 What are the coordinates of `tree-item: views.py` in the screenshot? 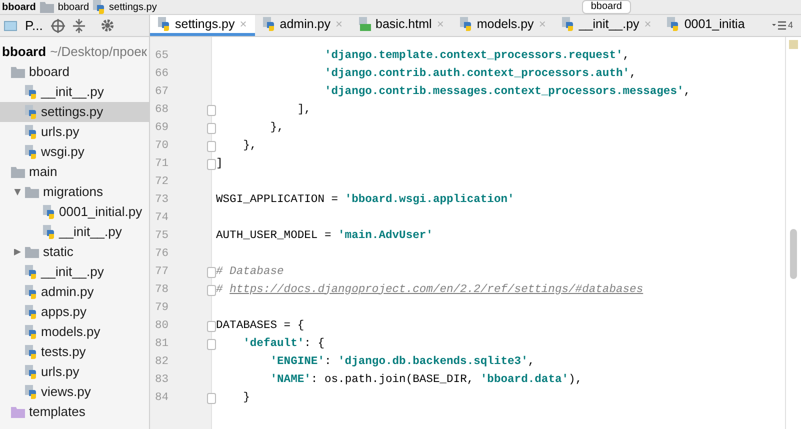 It's located at (74, 392).